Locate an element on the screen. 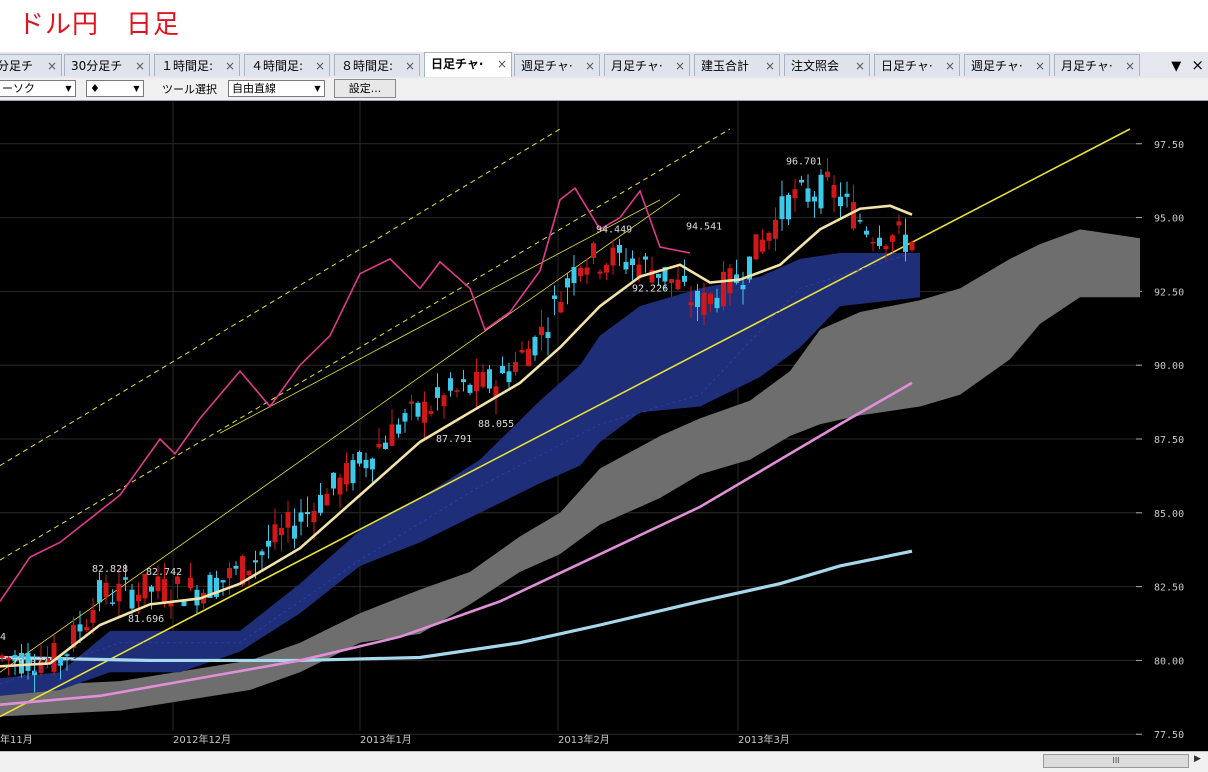 The image size is (1208, 772). y-tick-label: 95.00 is located at coordinates (1169, 219).